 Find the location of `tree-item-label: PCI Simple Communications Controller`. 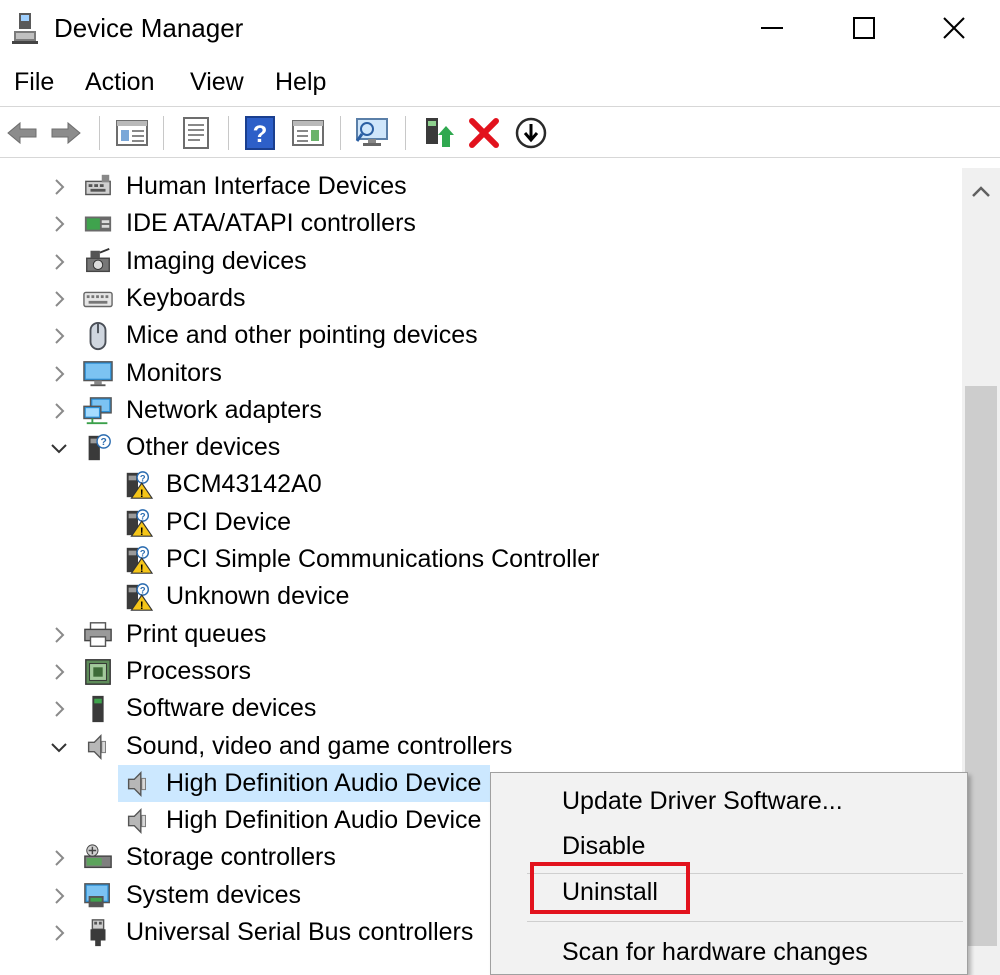

tree-item-label: PCI Simple Communications Controller is located at coordinates (383, 559).